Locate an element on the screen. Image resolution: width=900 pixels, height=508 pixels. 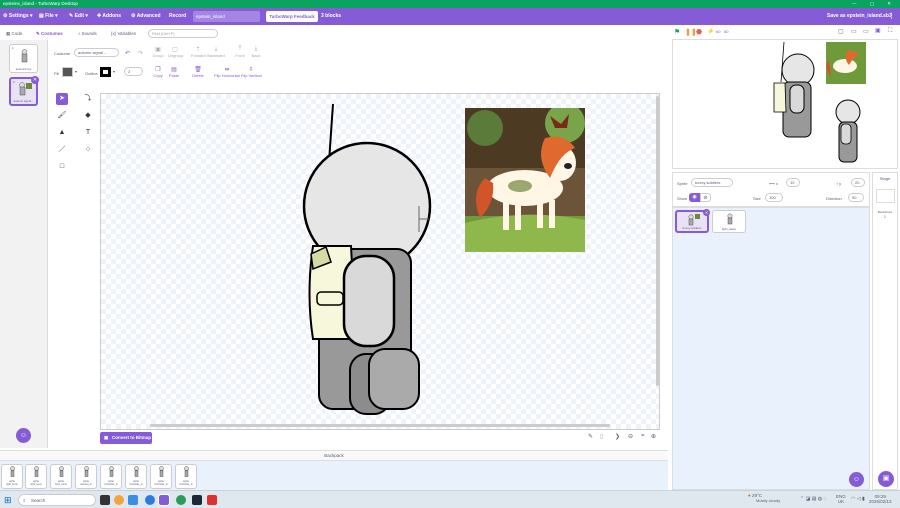
xbox-icon is located at coordinates (181, 500).